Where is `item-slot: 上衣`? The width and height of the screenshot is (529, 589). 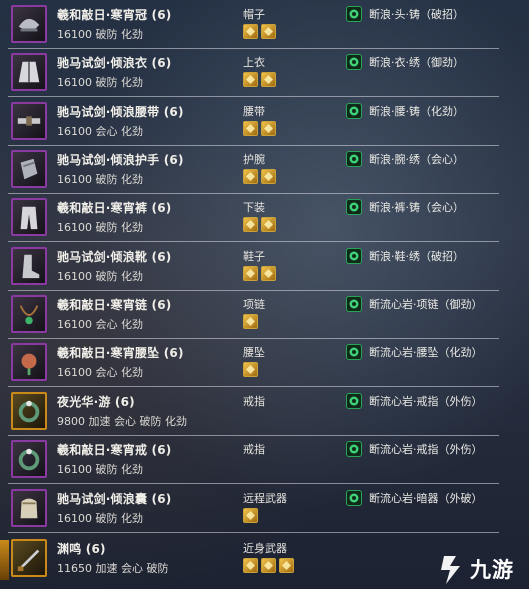
item-slot: 上衣 is located at coordinates (254, 62).